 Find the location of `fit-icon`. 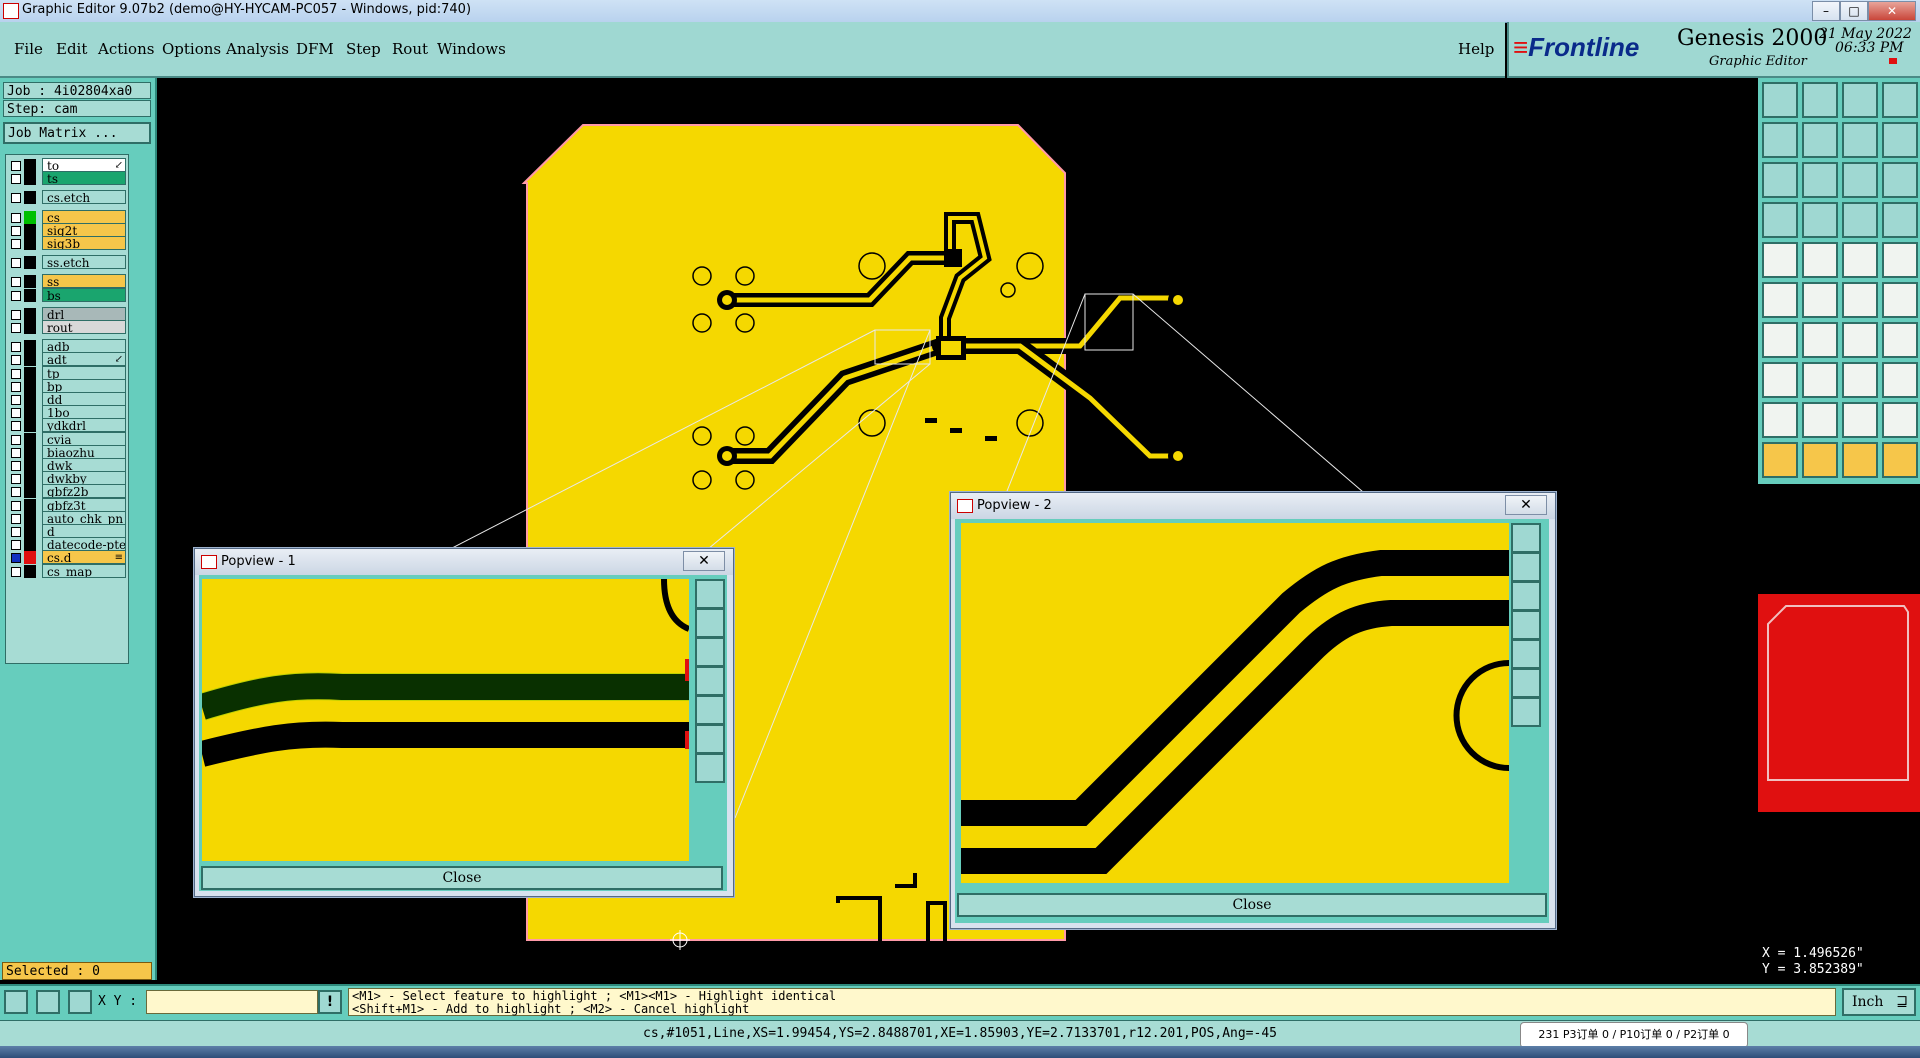

fit-icon is located at coordinates (1900, 140).